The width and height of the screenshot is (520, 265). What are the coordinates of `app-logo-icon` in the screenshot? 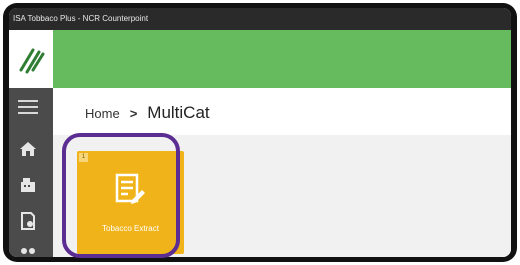 It's located at (32, 61).